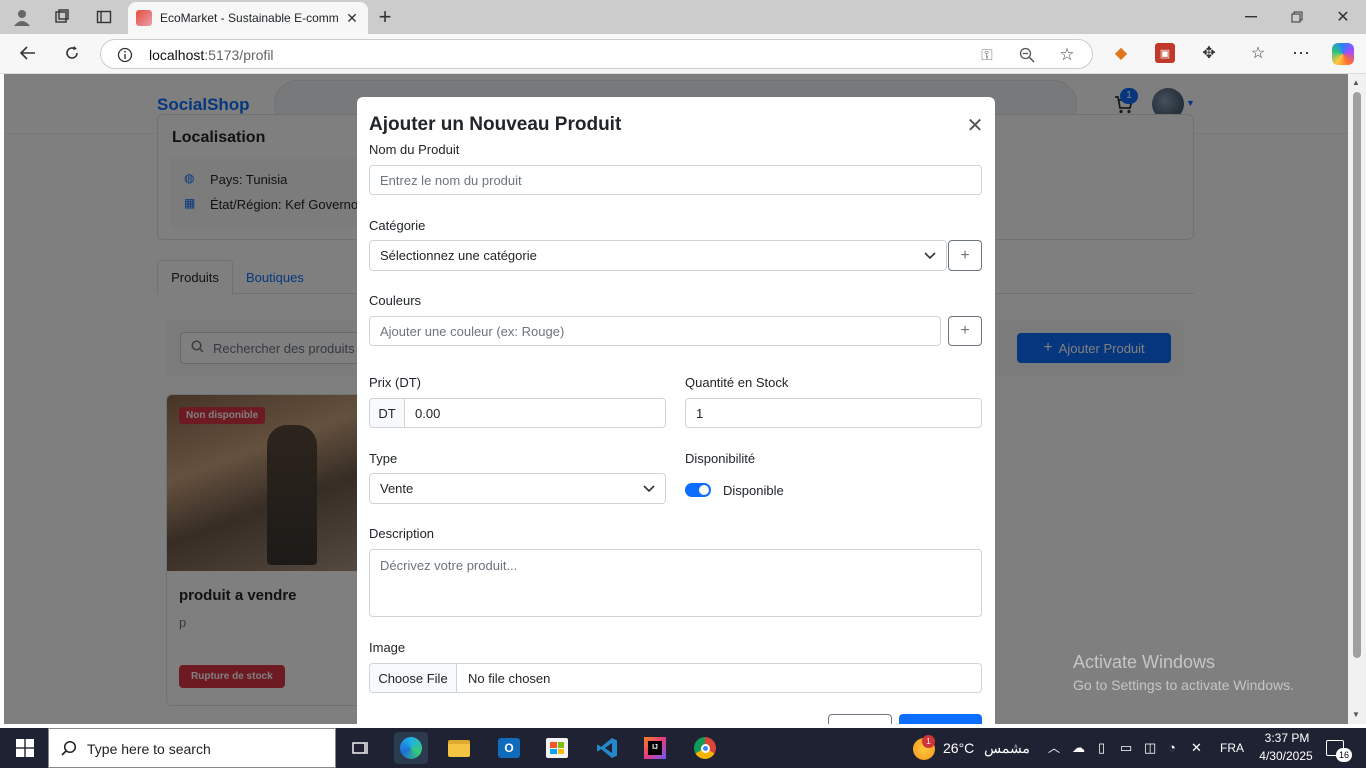 The height and width of the screenshot is (768, 1366). What do you see at coordinates (69, 749) in the screenshot?
I see `search-icon` at bounding box center [69, 749].